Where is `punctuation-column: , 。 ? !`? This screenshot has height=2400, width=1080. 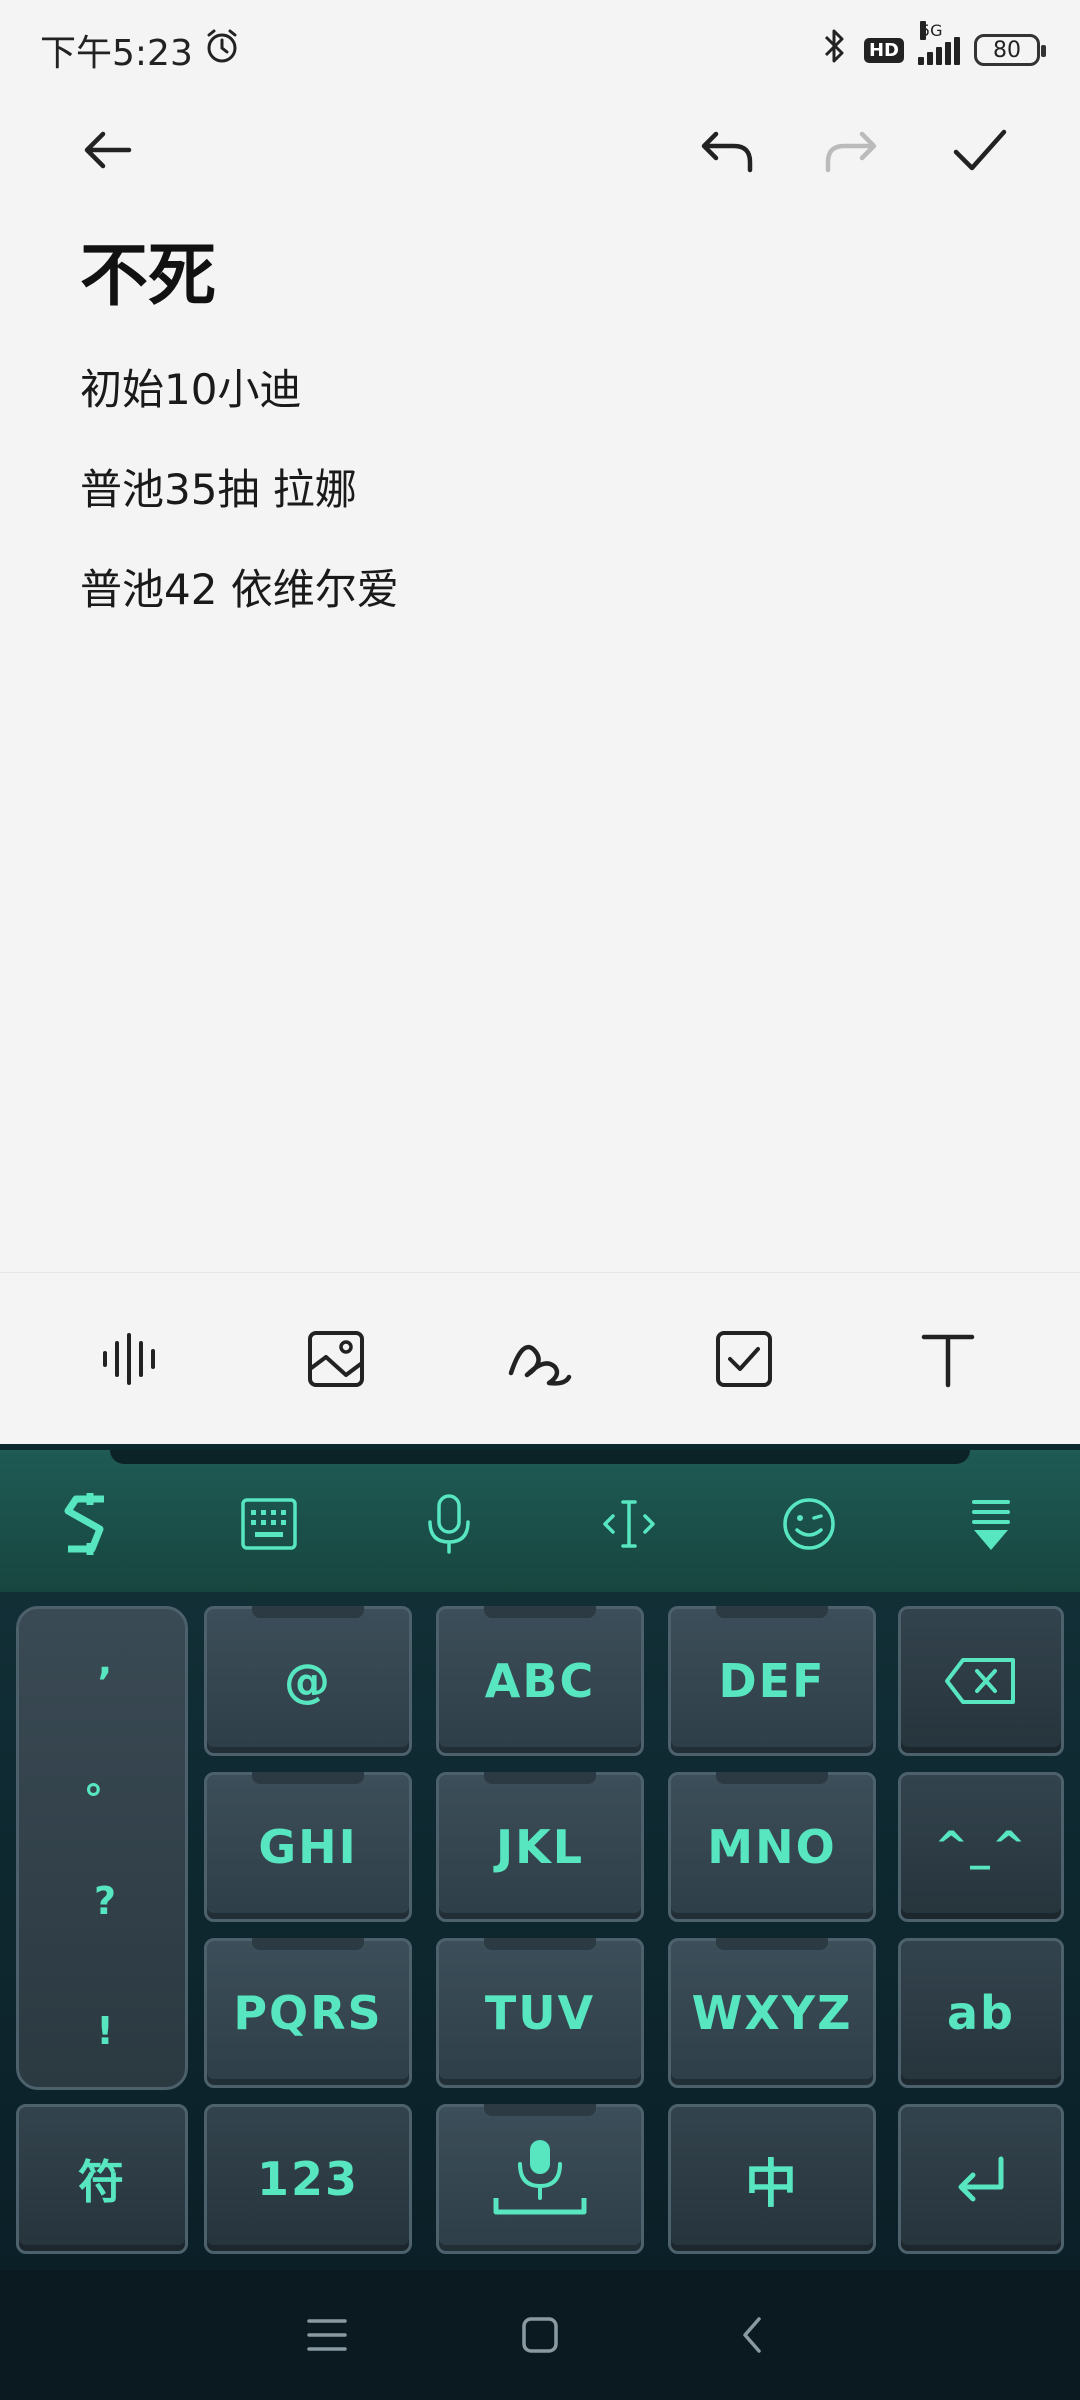 punctuation-column: , 。 ? ! is located at coordinates (102, 1848).